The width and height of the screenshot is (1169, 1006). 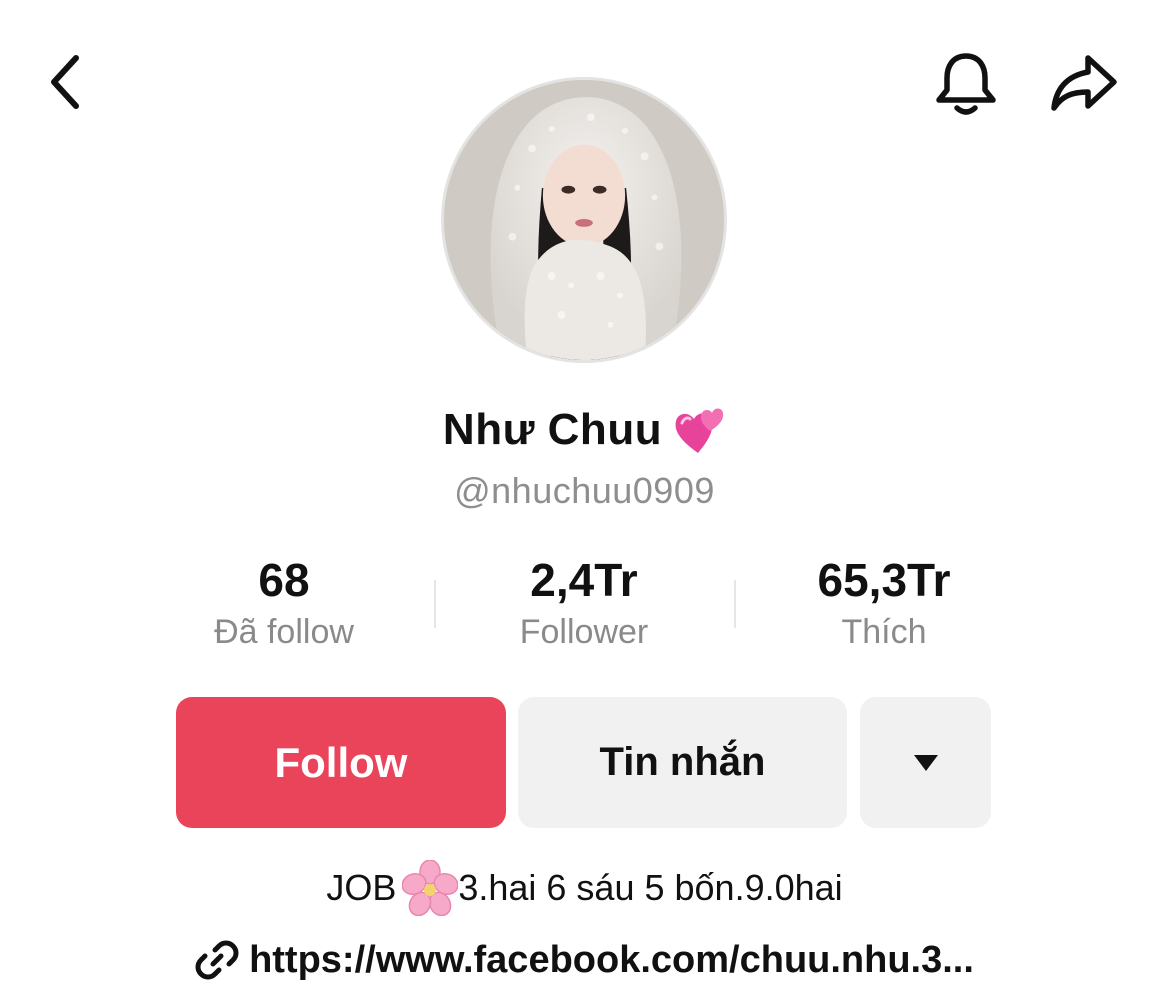 I want to click on profile-bio: JOB 3.hai 6 sáu 5 bốn.9.0hai, so click(x=584, y=888).